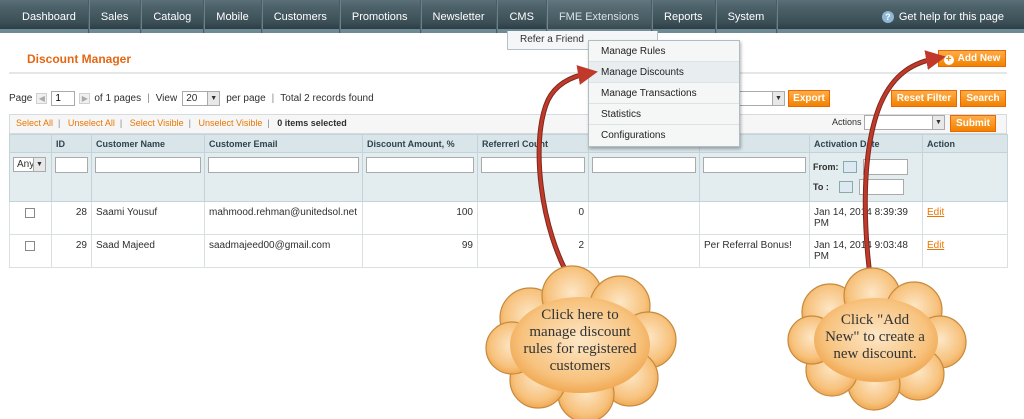 The height and width of the screenshot is (419, 1024). Describe the element at coordinates (283, 218) in the screenshot. I see `cell-email: mahmood.rehman@unitedsol.net` at that location.